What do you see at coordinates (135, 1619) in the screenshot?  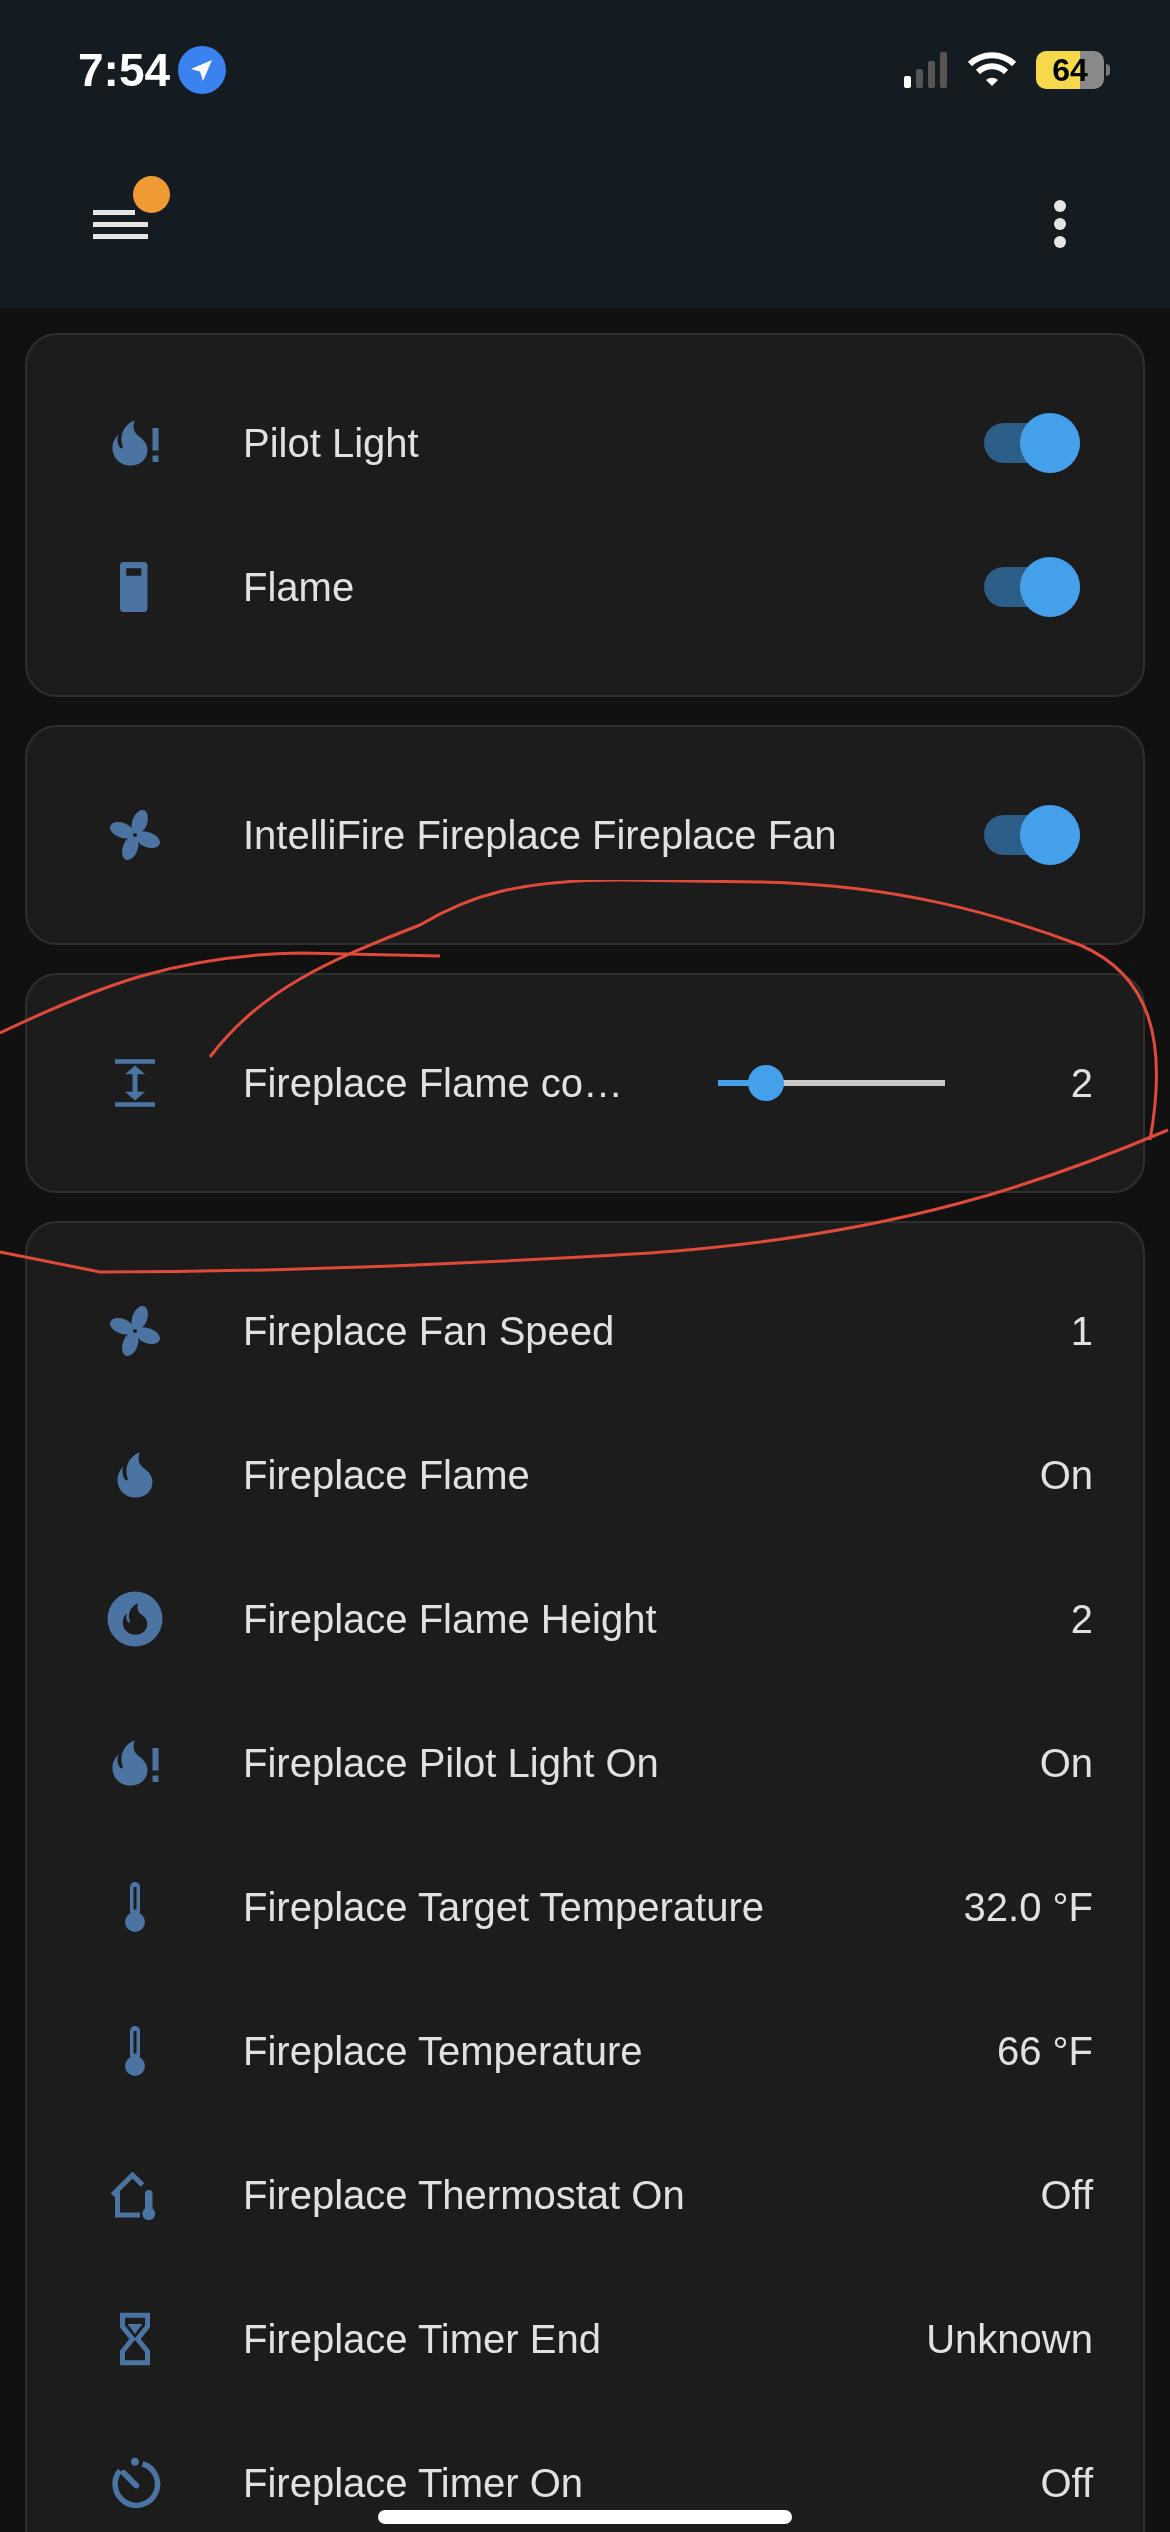 I see `flame-circle-icon` at bounding box center [135, 1619].